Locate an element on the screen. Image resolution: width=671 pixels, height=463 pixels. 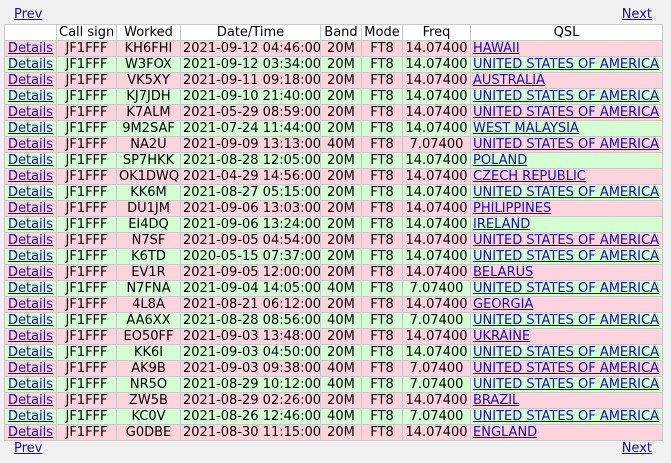
qsl-country-link: PHILIPPINES is located at coordinates (512, 209).